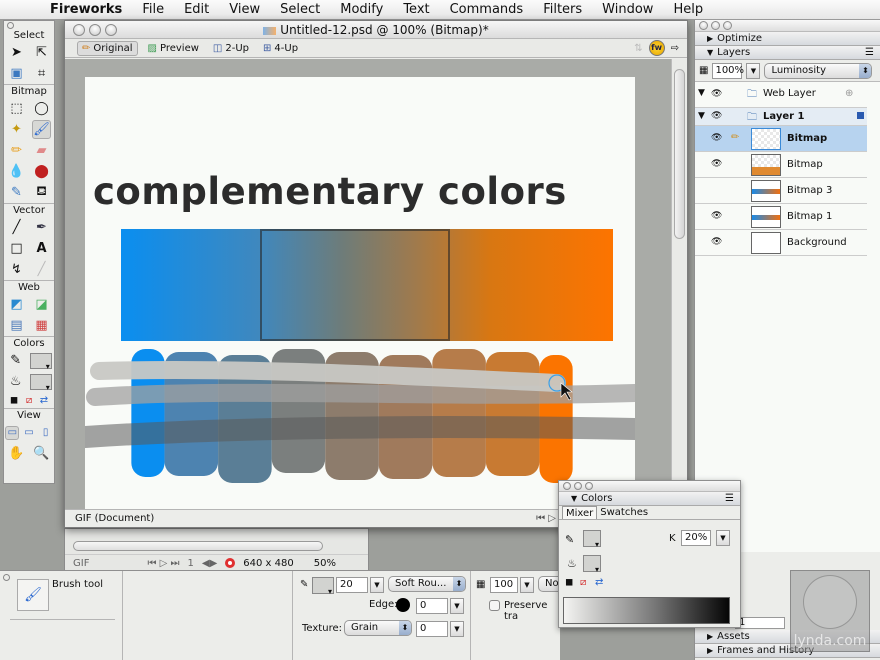 This screenshot has height=660, width=880. Describe the element at coordinates (753, 70) in the screenshot. I see `layer-opacity-dropdown: ▼` at that location.